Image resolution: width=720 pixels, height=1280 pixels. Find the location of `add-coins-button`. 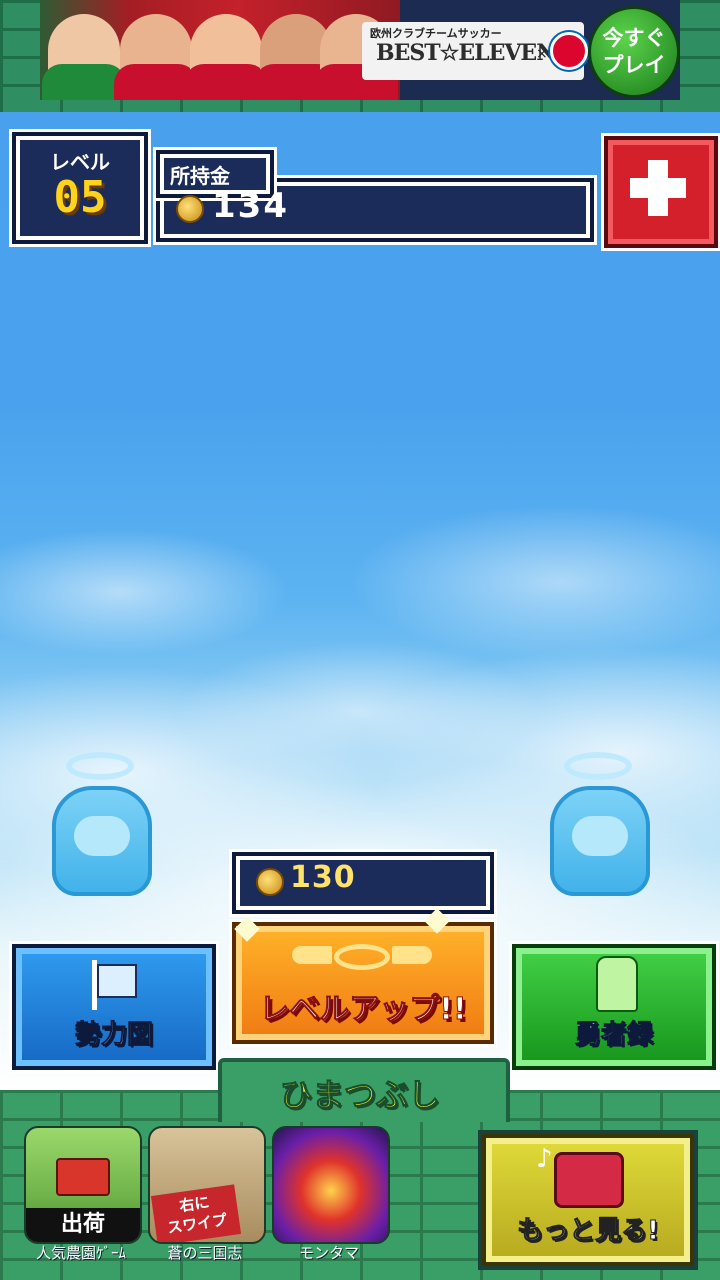

add-coins-button is located at coordinates (661, 192).